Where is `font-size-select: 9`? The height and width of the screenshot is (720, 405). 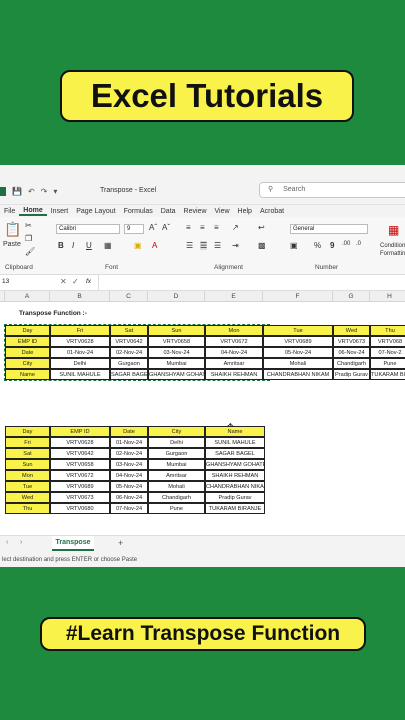
font-size-select: 9 is located at coordinates (134, 229).